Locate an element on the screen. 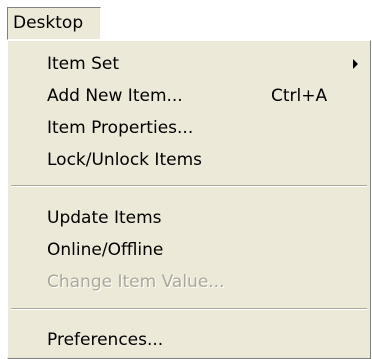  menu-item-label: Update Items is located at coordinates (104, 218).